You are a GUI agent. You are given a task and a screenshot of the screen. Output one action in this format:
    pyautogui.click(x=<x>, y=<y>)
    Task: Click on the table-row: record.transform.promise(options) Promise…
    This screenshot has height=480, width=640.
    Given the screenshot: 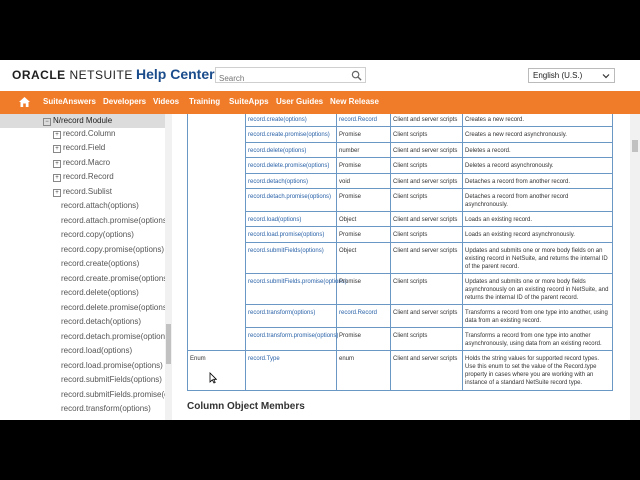 What is the action you would take?
    pyautogui.click(x=400, y=339)
    